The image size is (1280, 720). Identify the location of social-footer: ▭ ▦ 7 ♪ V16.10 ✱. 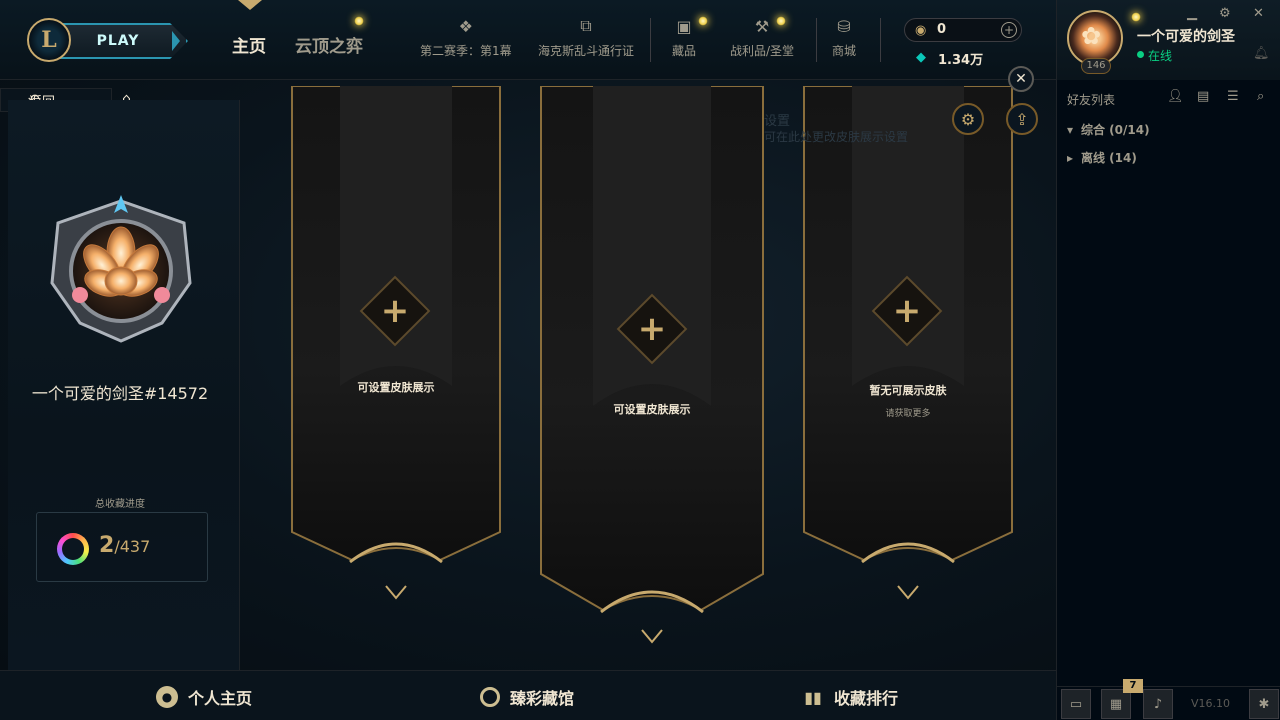
(1168, 699).